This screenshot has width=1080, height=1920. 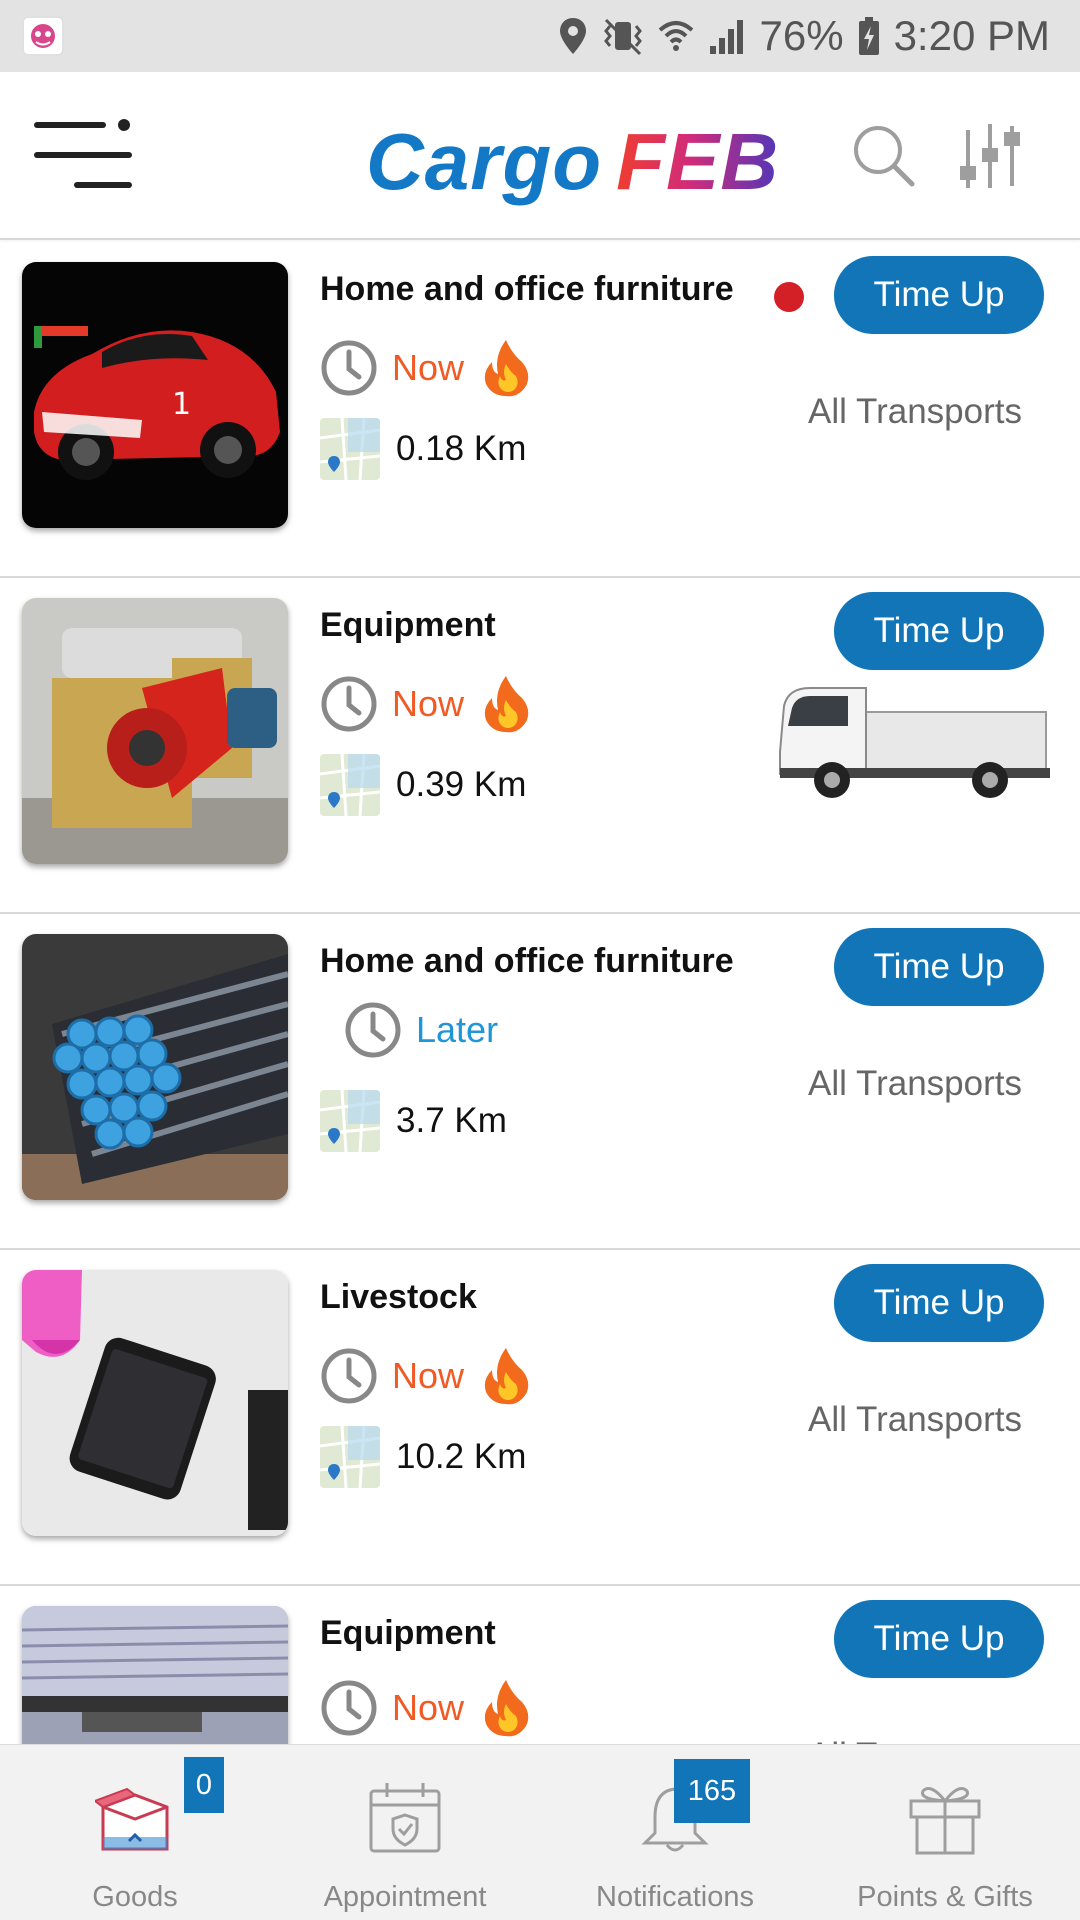 What do you see at coordinates (712, 1791) in the screenshot?
I see `notifications-badge: 165` at bounding box center [712, 1791].